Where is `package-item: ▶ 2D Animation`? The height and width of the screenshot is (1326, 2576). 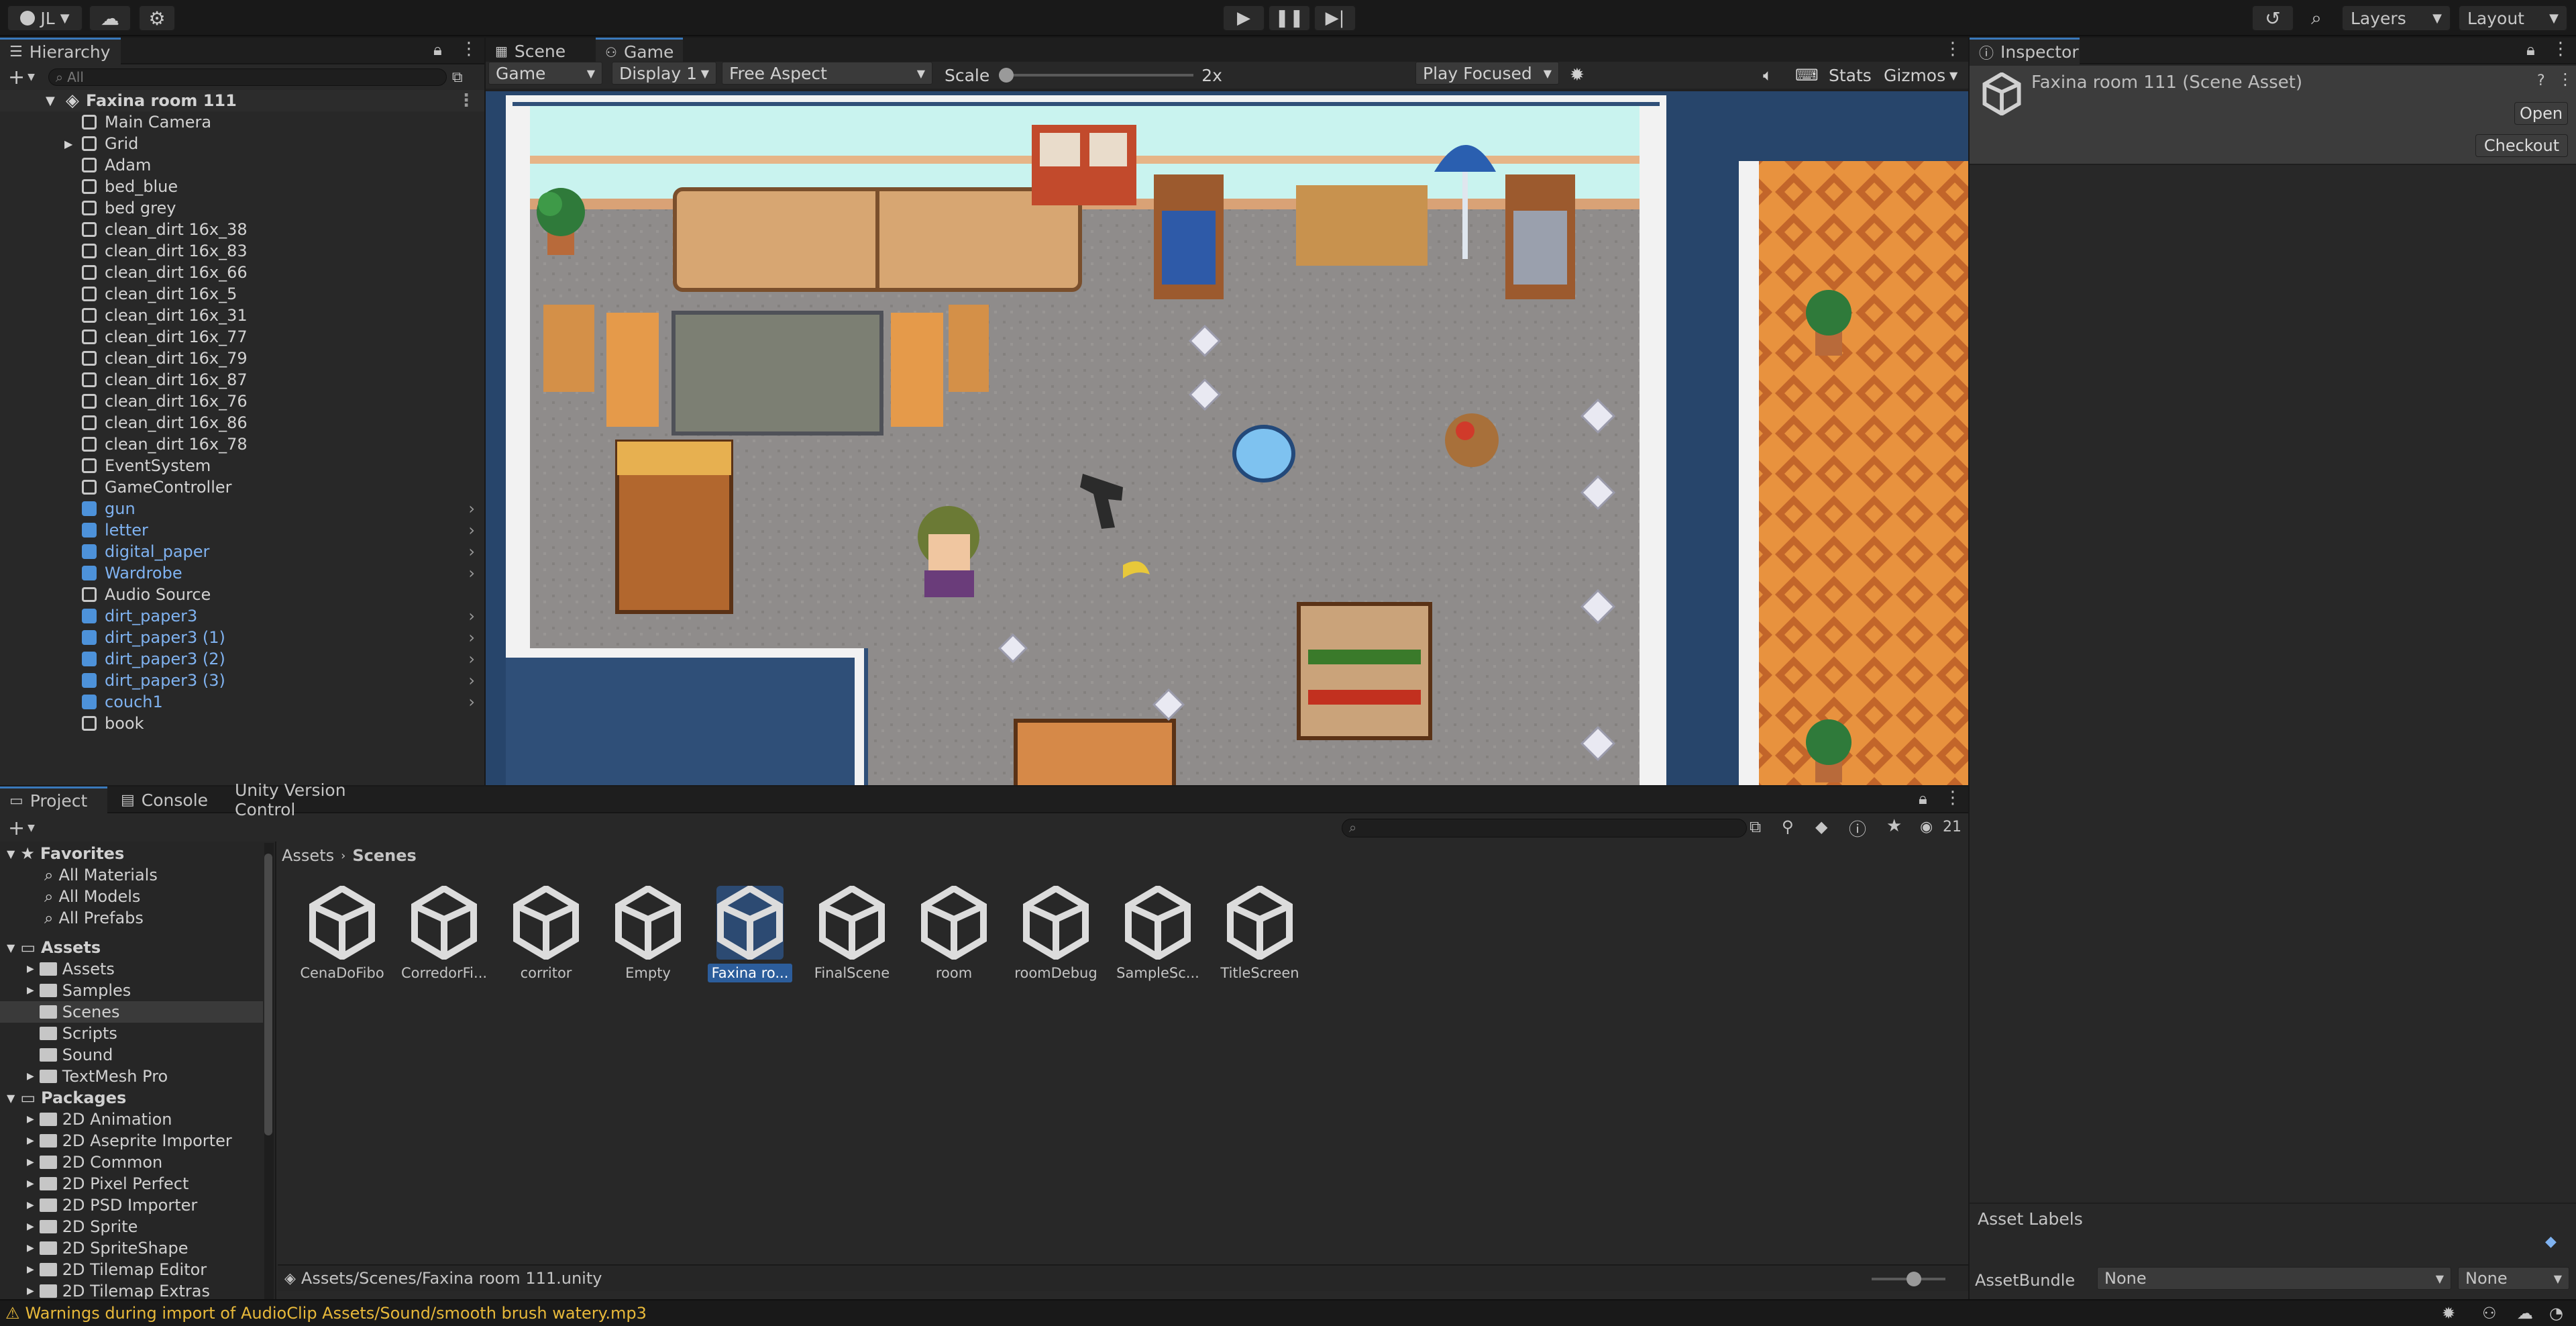
package-item: ▶ 2D Animation is located at coordinates (131, 1119).